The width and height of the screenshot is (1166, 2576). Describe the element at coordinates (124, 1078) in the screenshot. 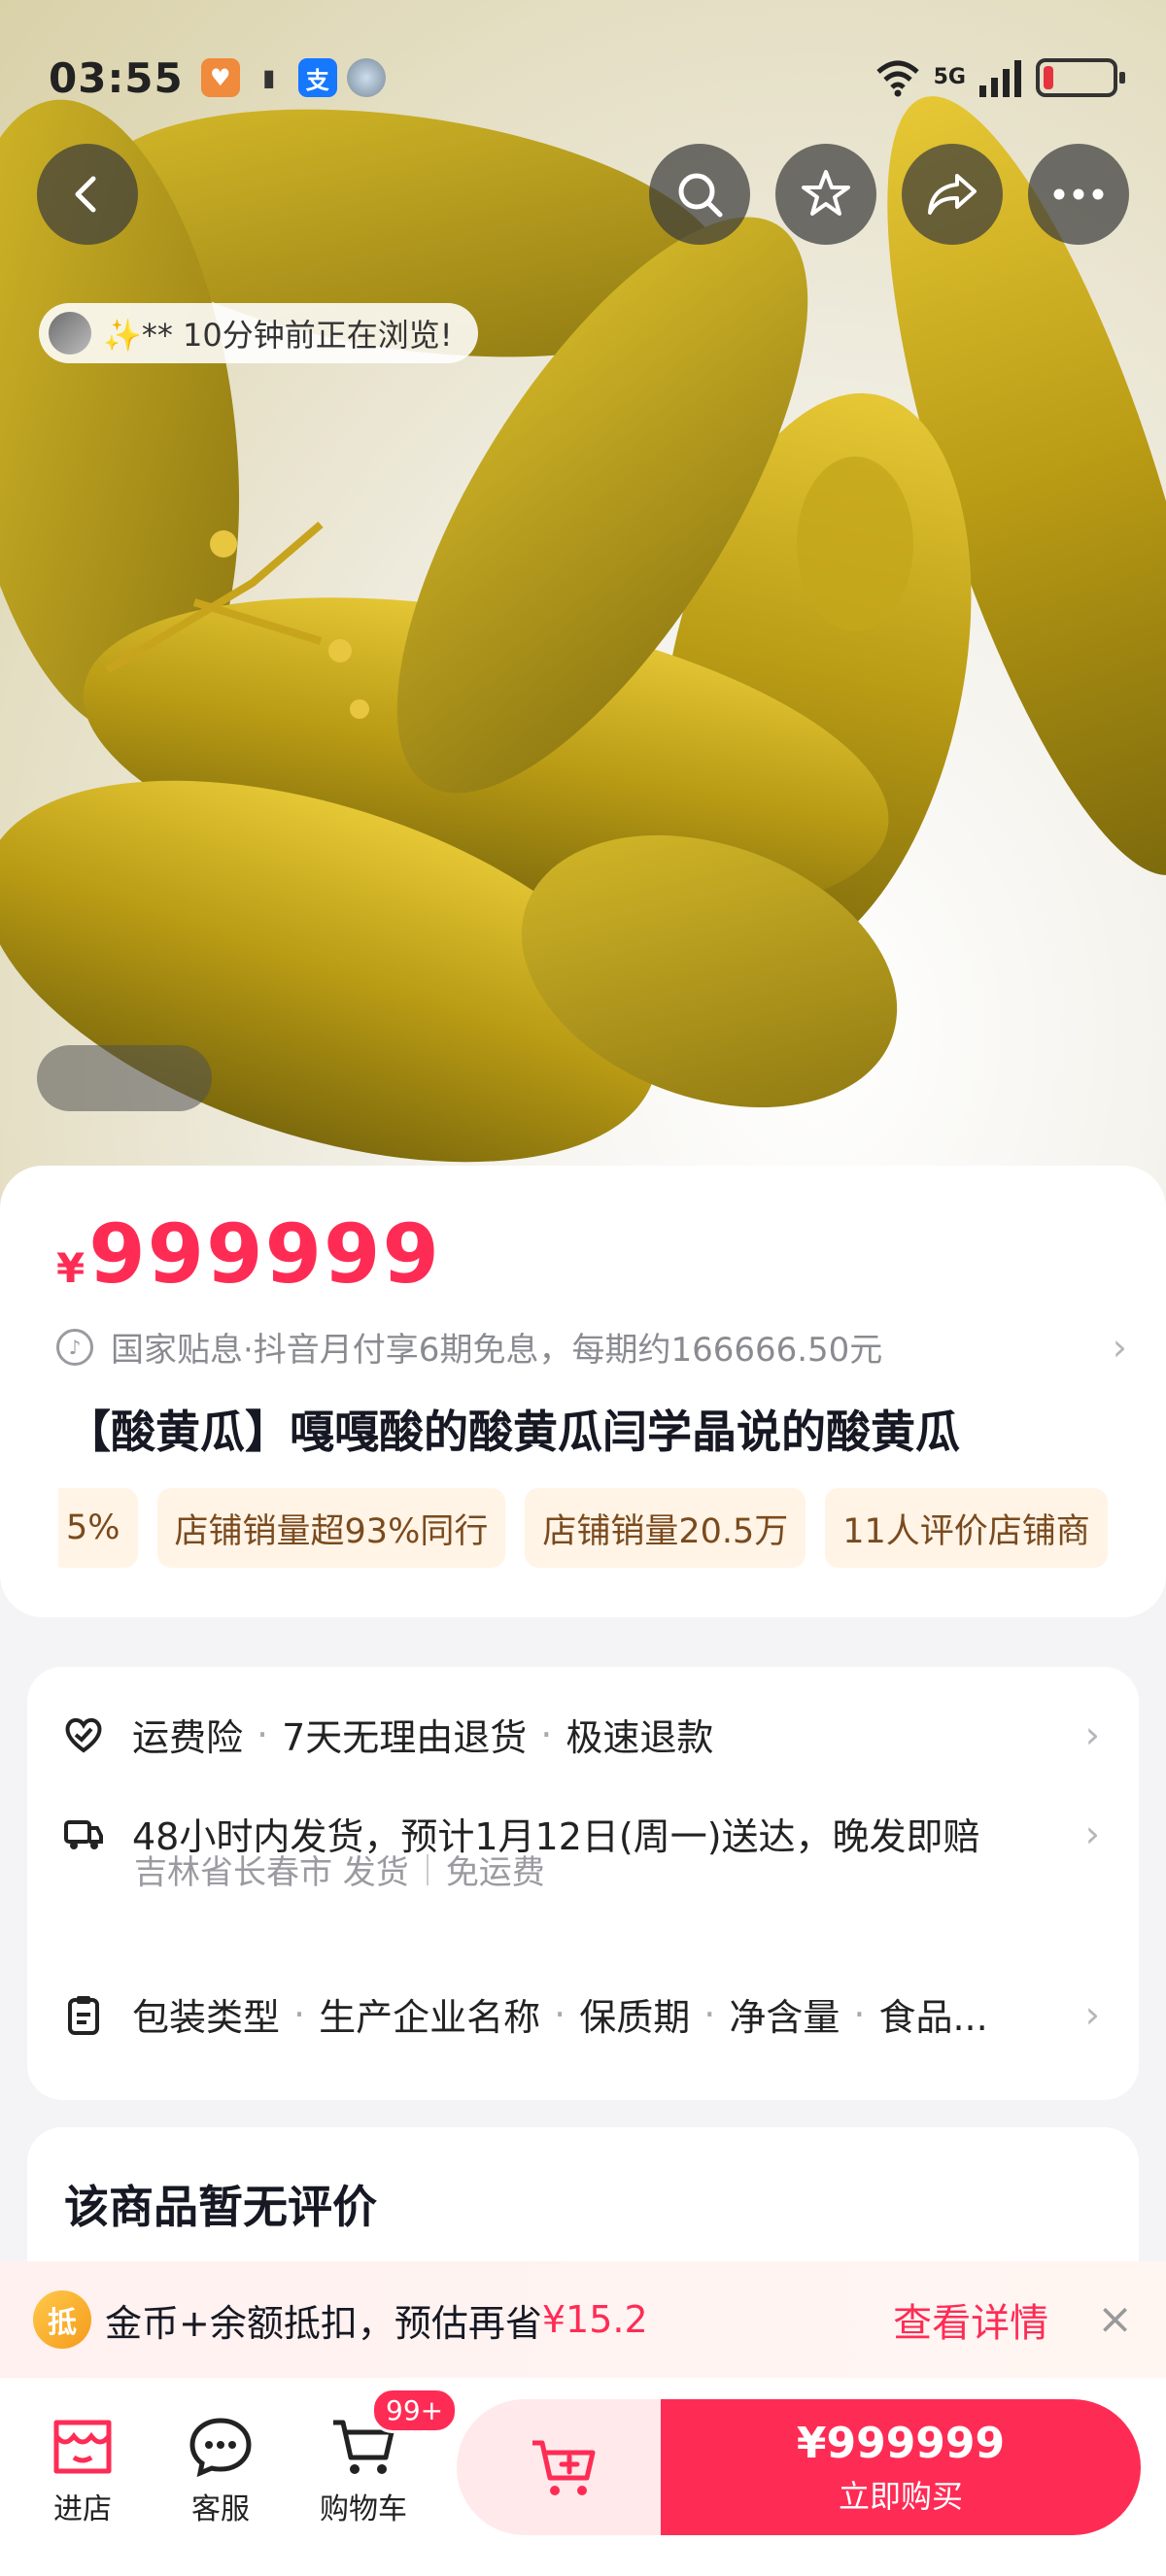

I see `image-indicator` at that location.